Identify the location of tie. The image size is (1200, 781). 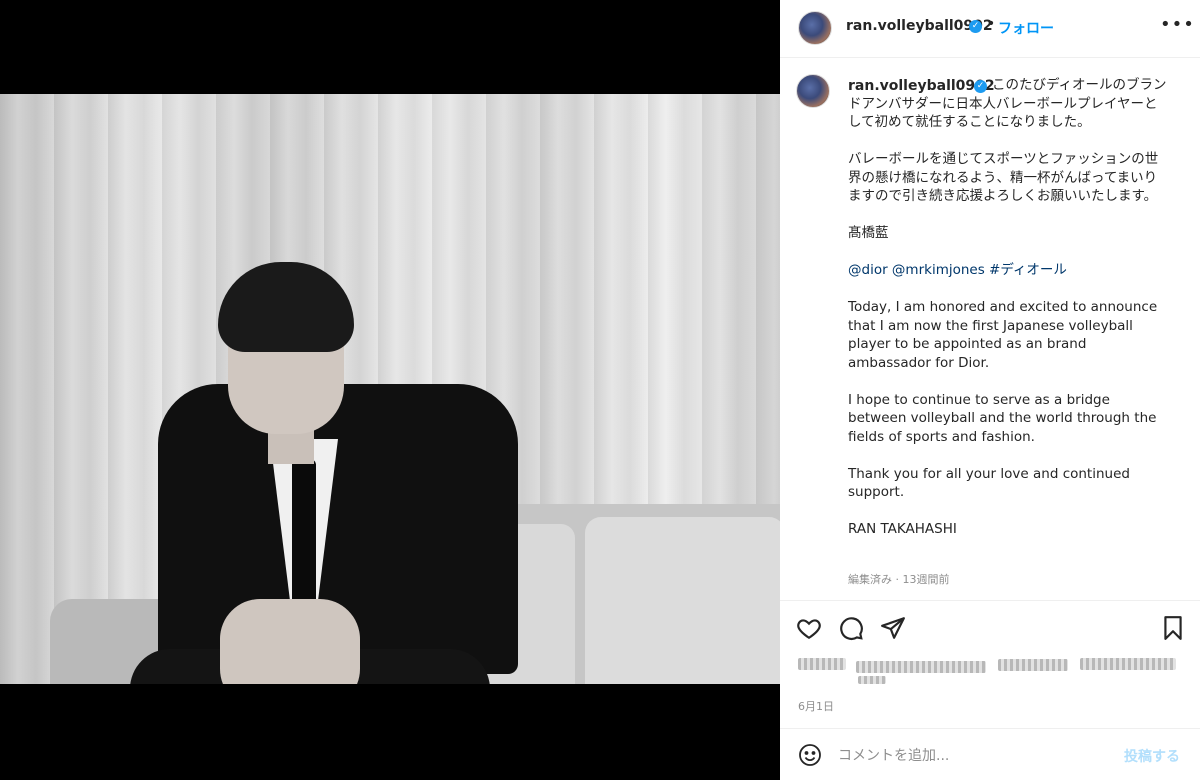
(304, 534).